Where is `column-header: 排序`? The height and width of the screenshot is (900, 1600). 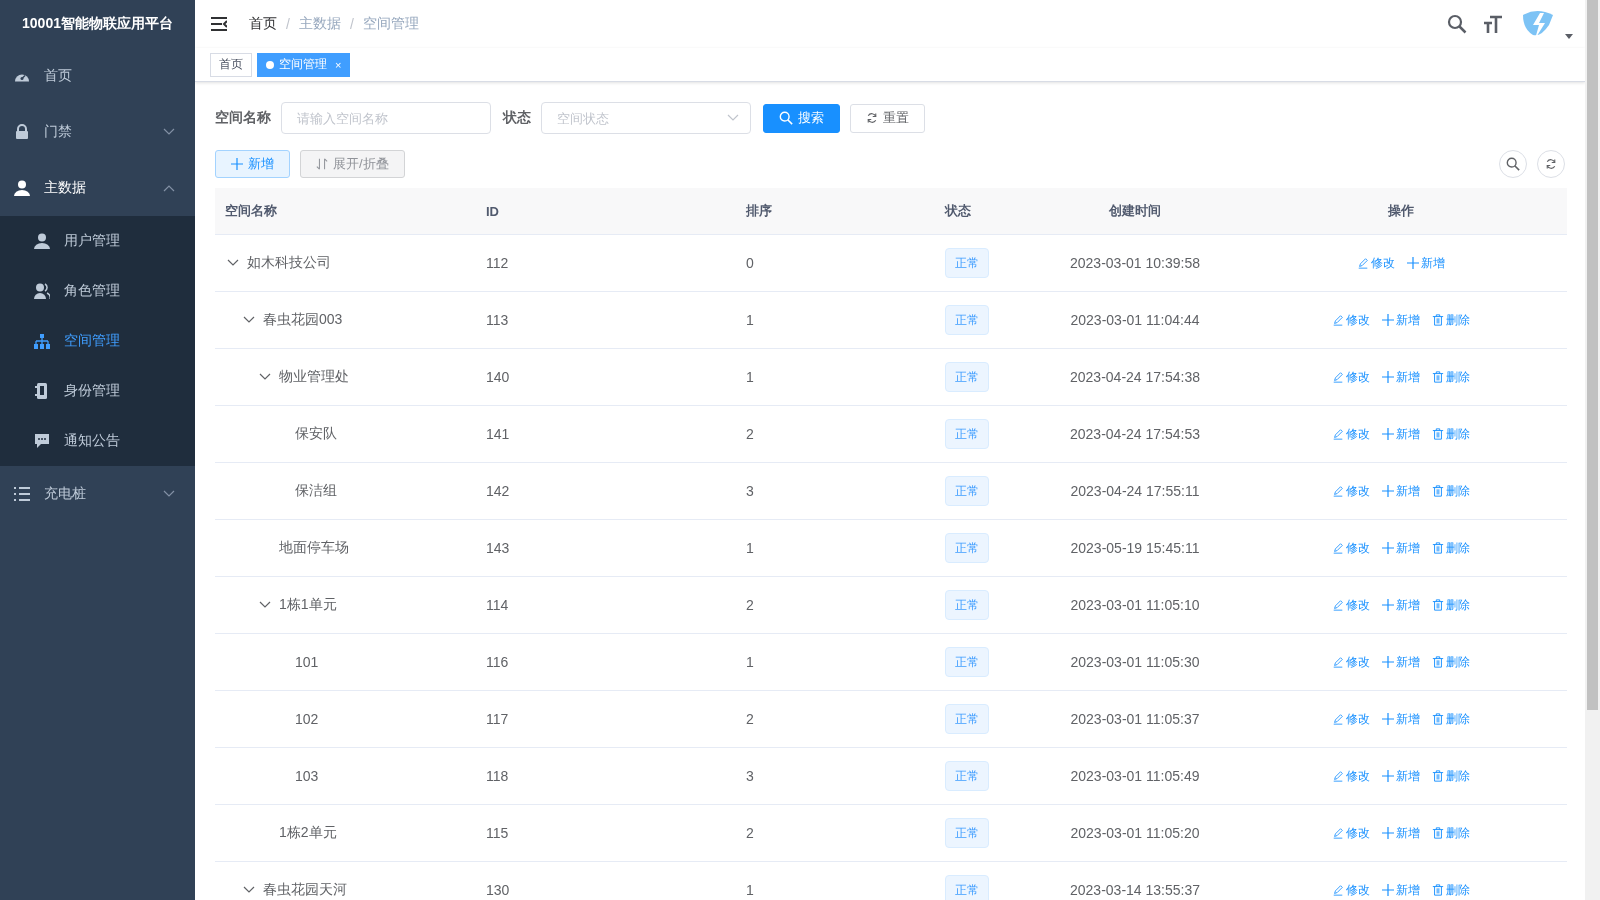 column-header: 排序 is located at coordinates (759, 211).